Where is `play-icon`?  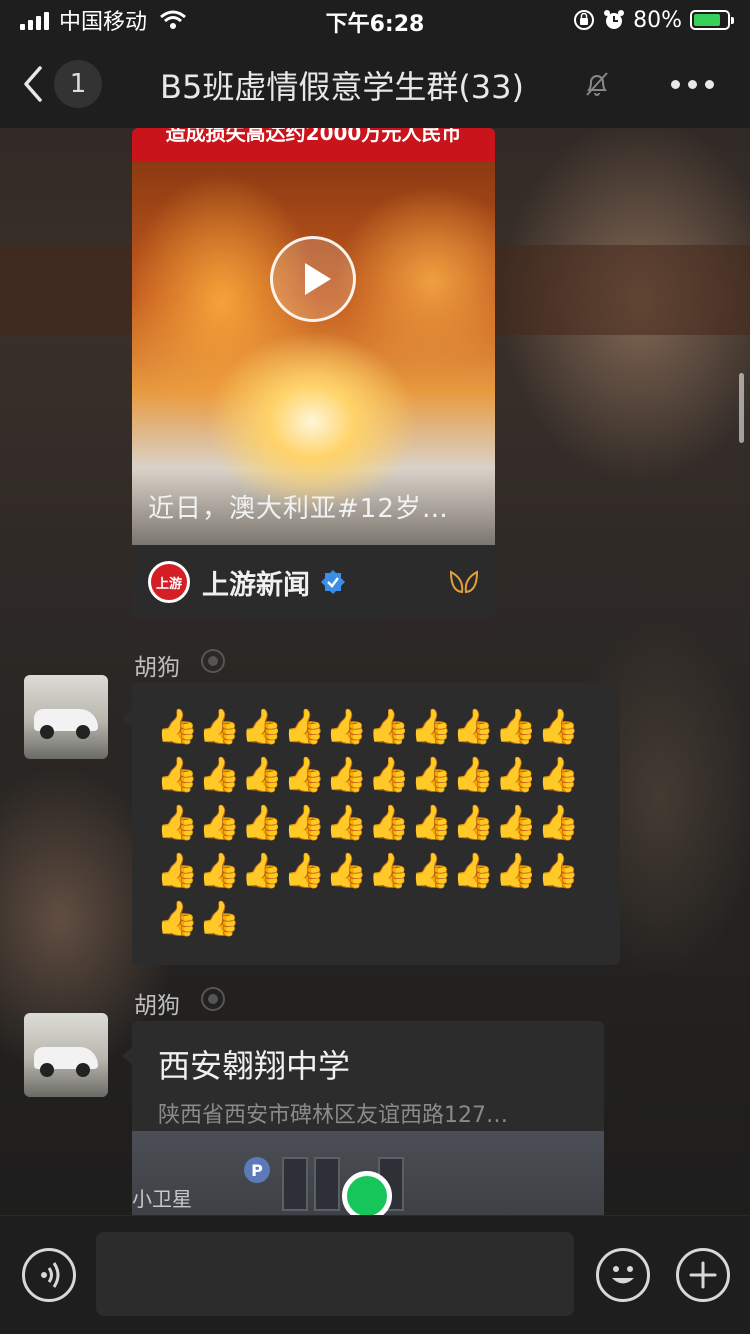
play-icon is located at coordinates (313, 279).